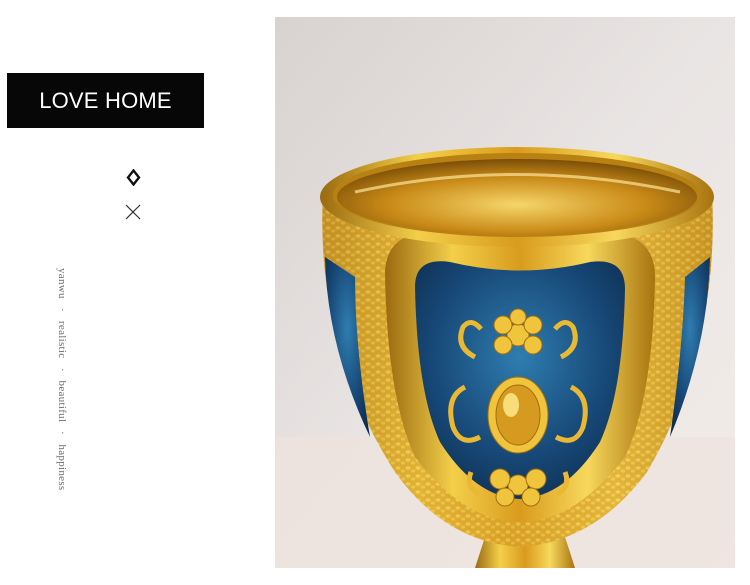 This screenshot has width=750, height=585. I want to click on title-banner: LOVE HOME, so click(105, 100).